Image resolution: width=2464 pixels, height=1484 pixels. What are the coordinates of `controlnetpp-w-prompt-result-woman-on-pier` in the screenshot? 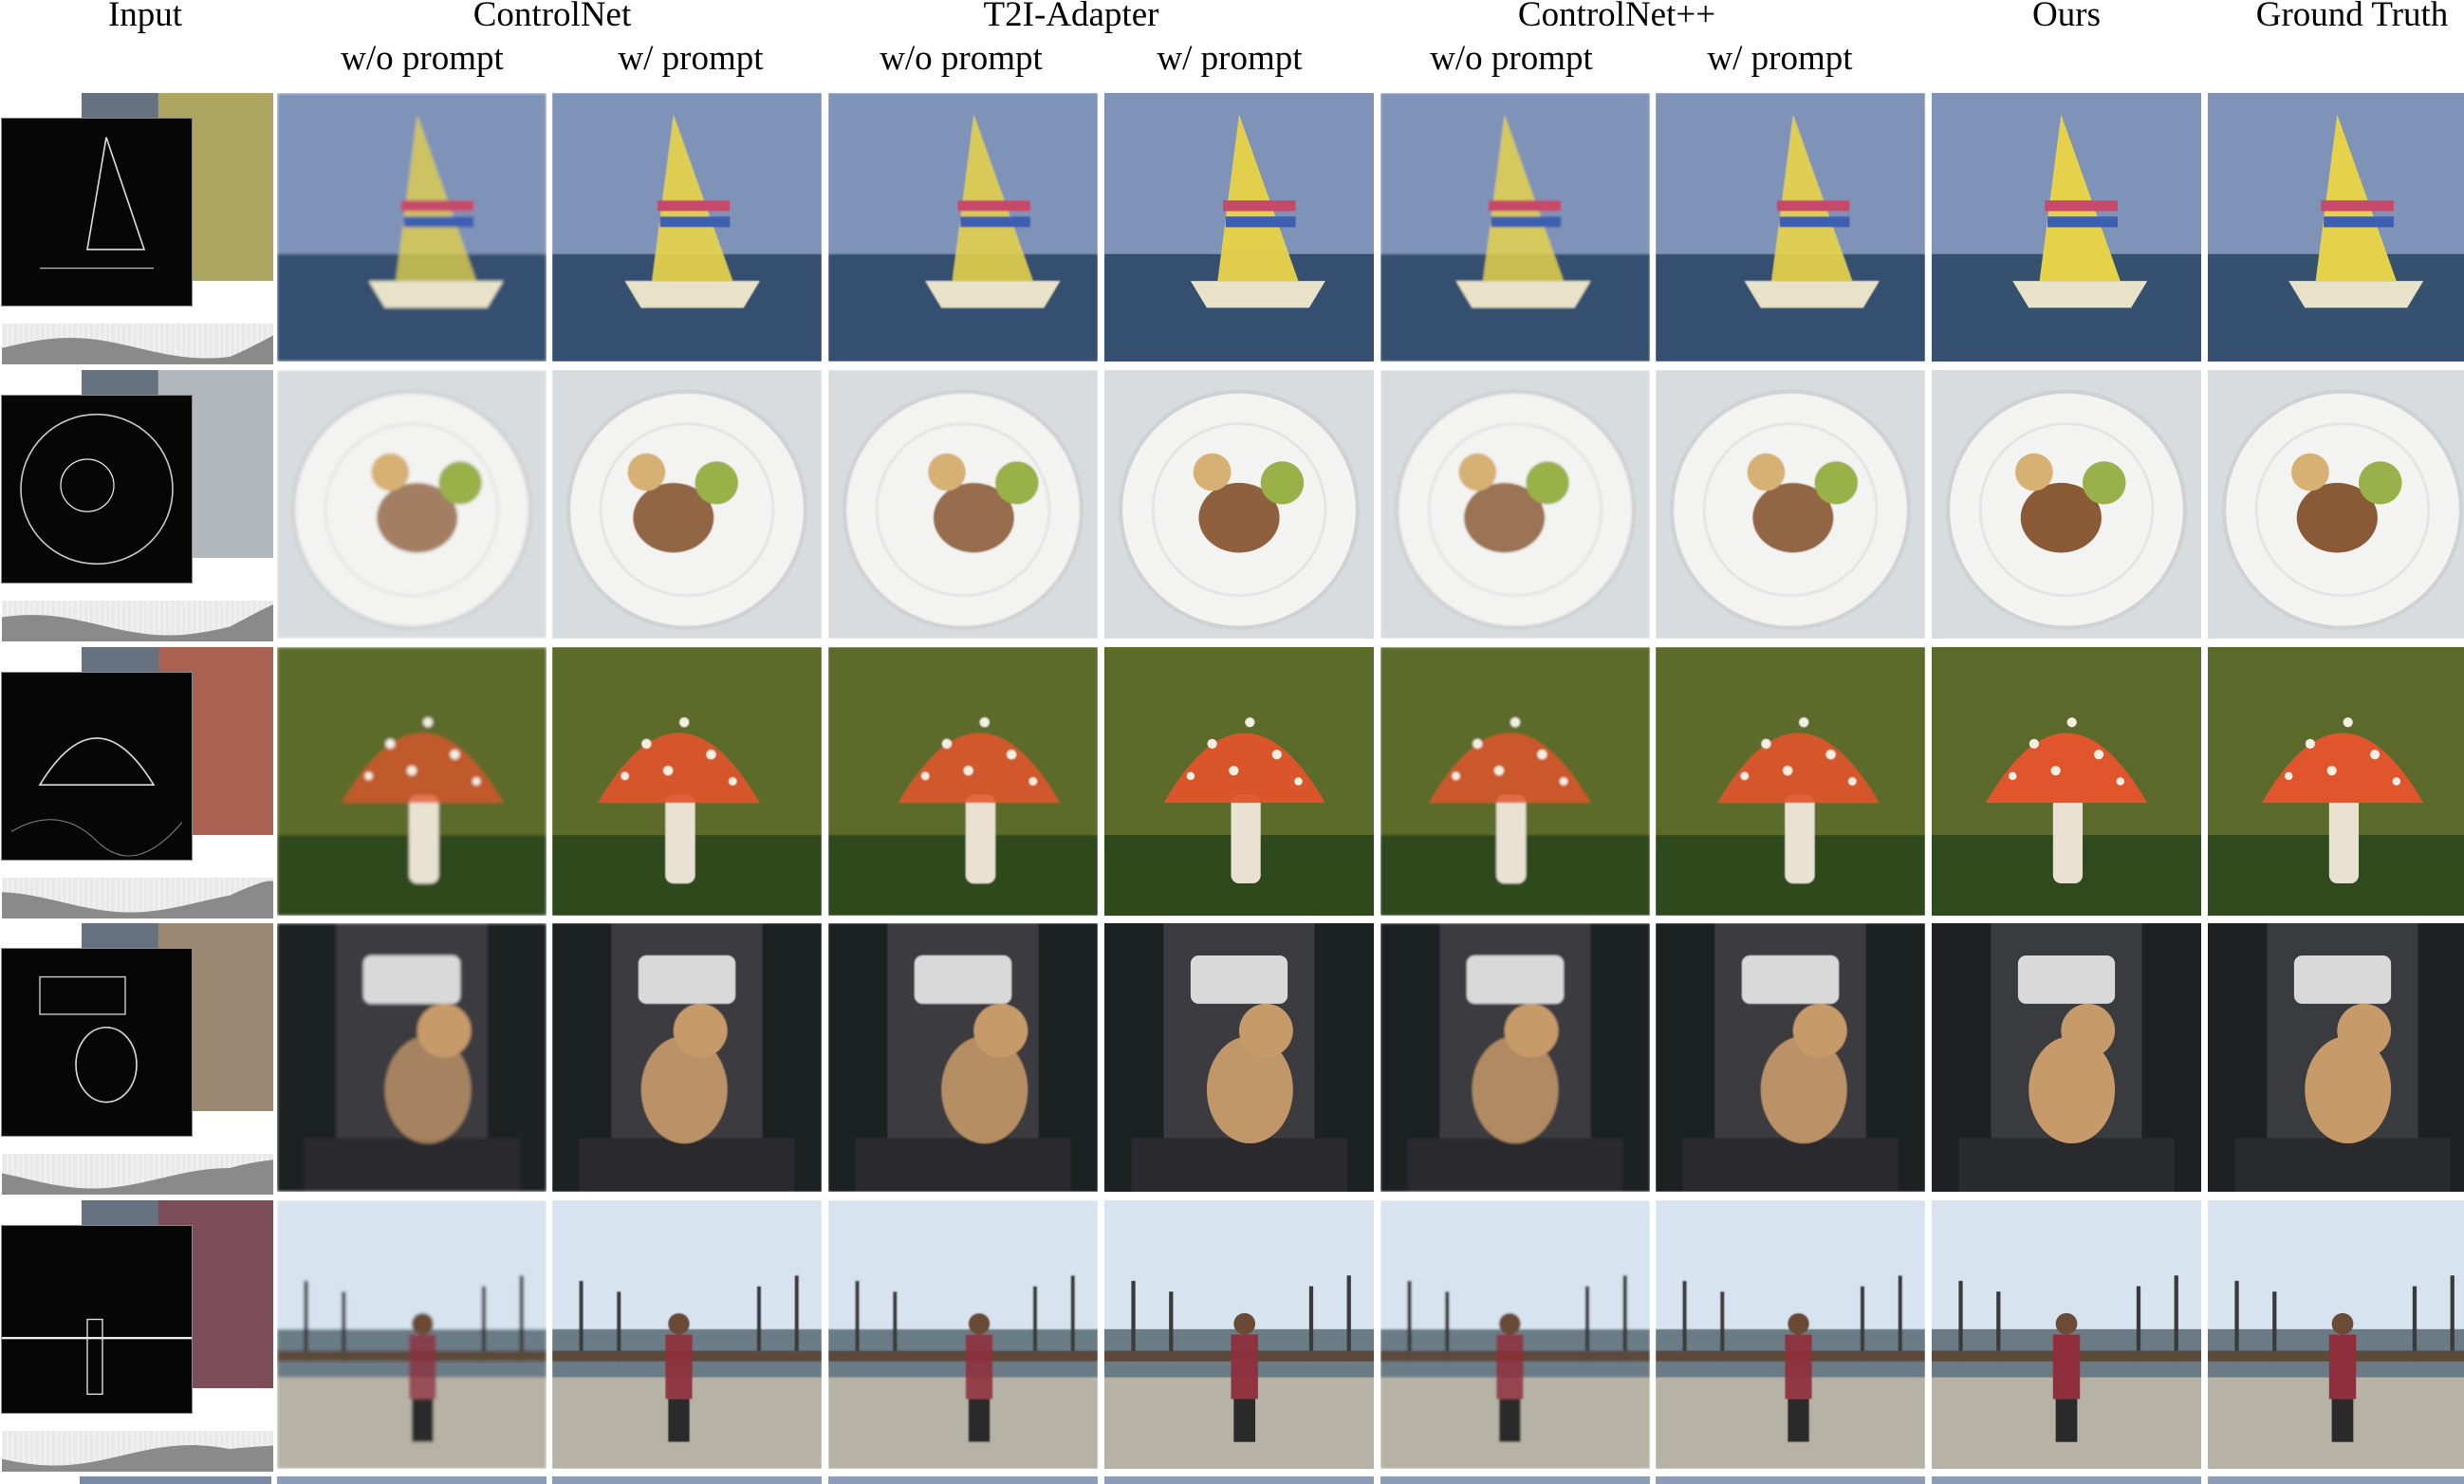 It's located at (1790, 1335).